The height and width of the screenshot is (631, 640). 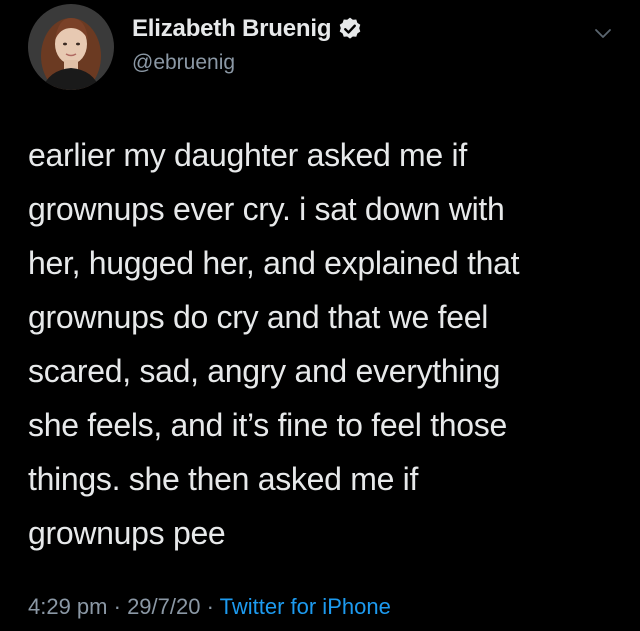 What do you see at coordinates (266, 209) in the screenshot?
I see `tweet-text-line: grownups ever cry. i sat down with` at bounding box center [266, 209].